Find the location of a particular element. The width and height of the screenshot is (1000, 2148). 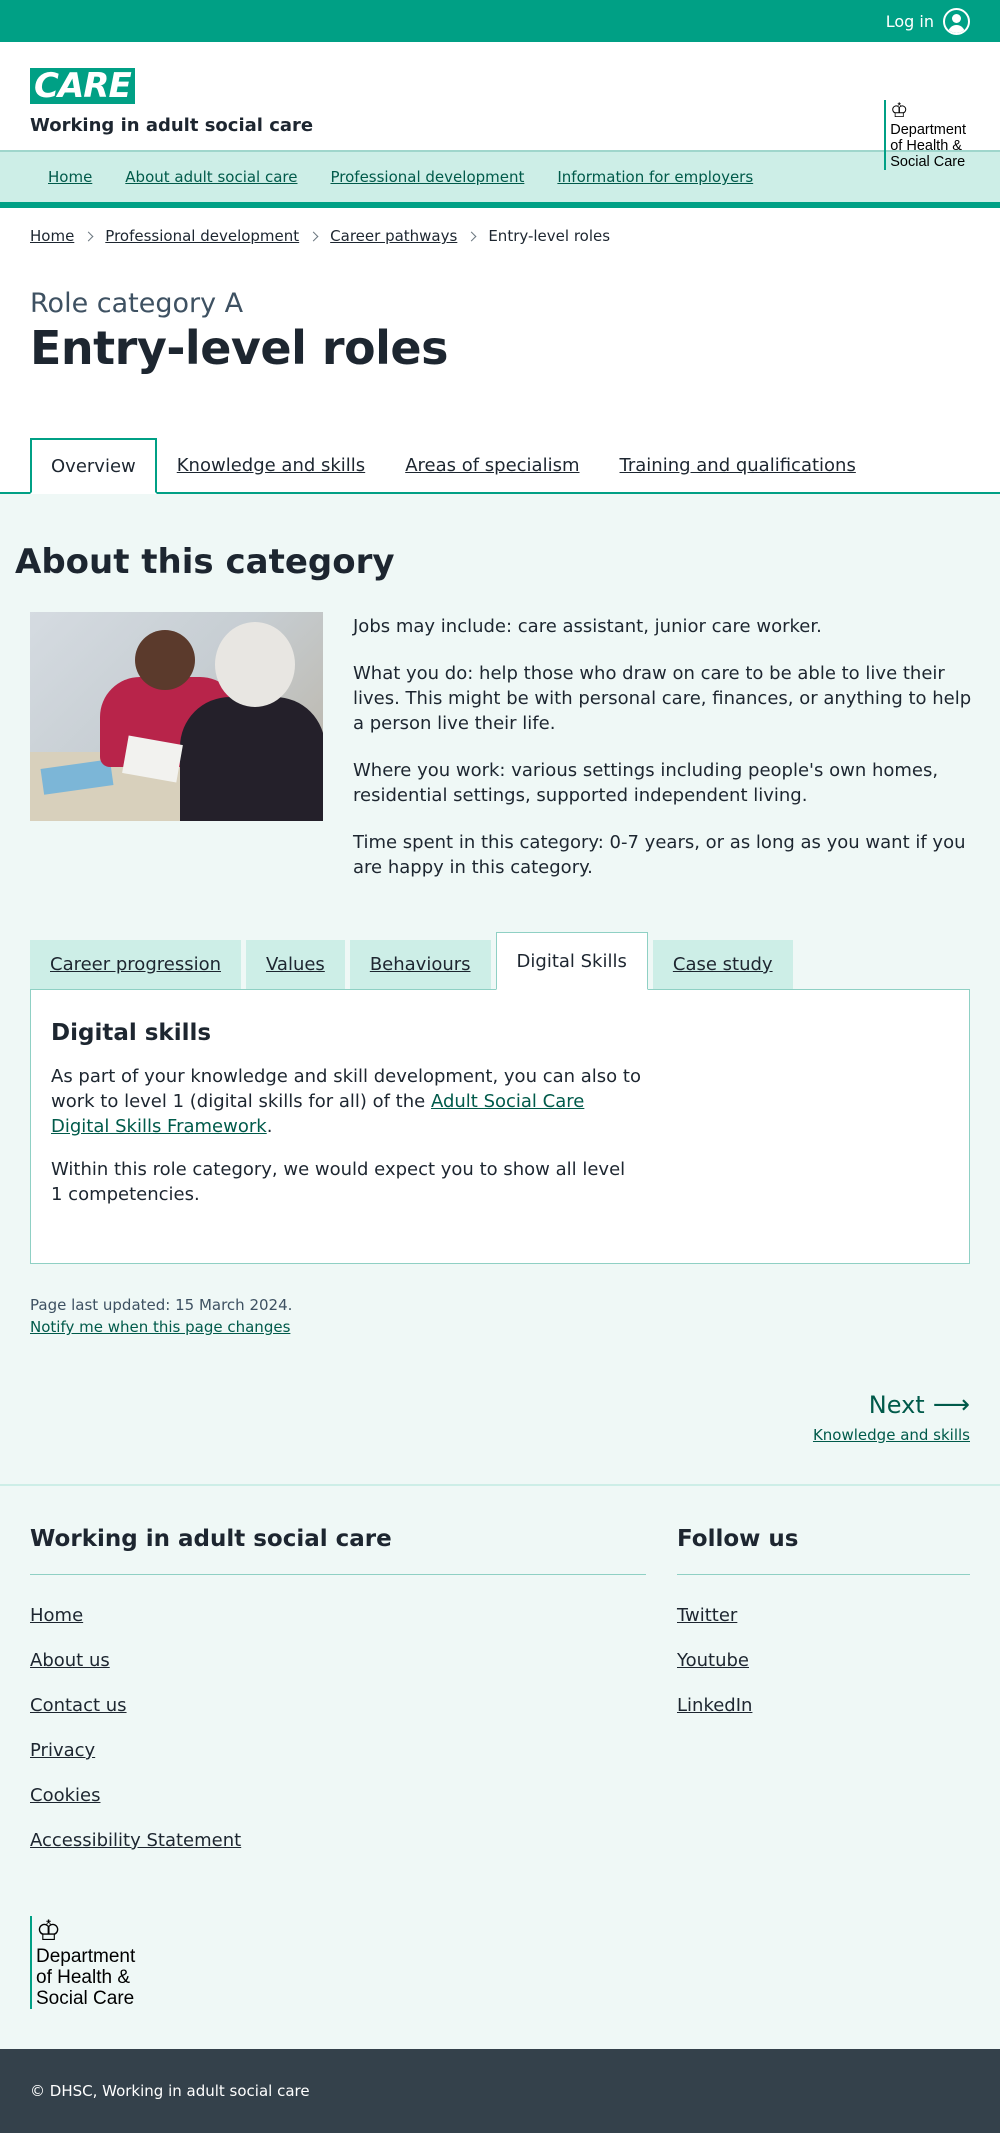

role-category-caption: Role category A is located at coordinates (137, 303).